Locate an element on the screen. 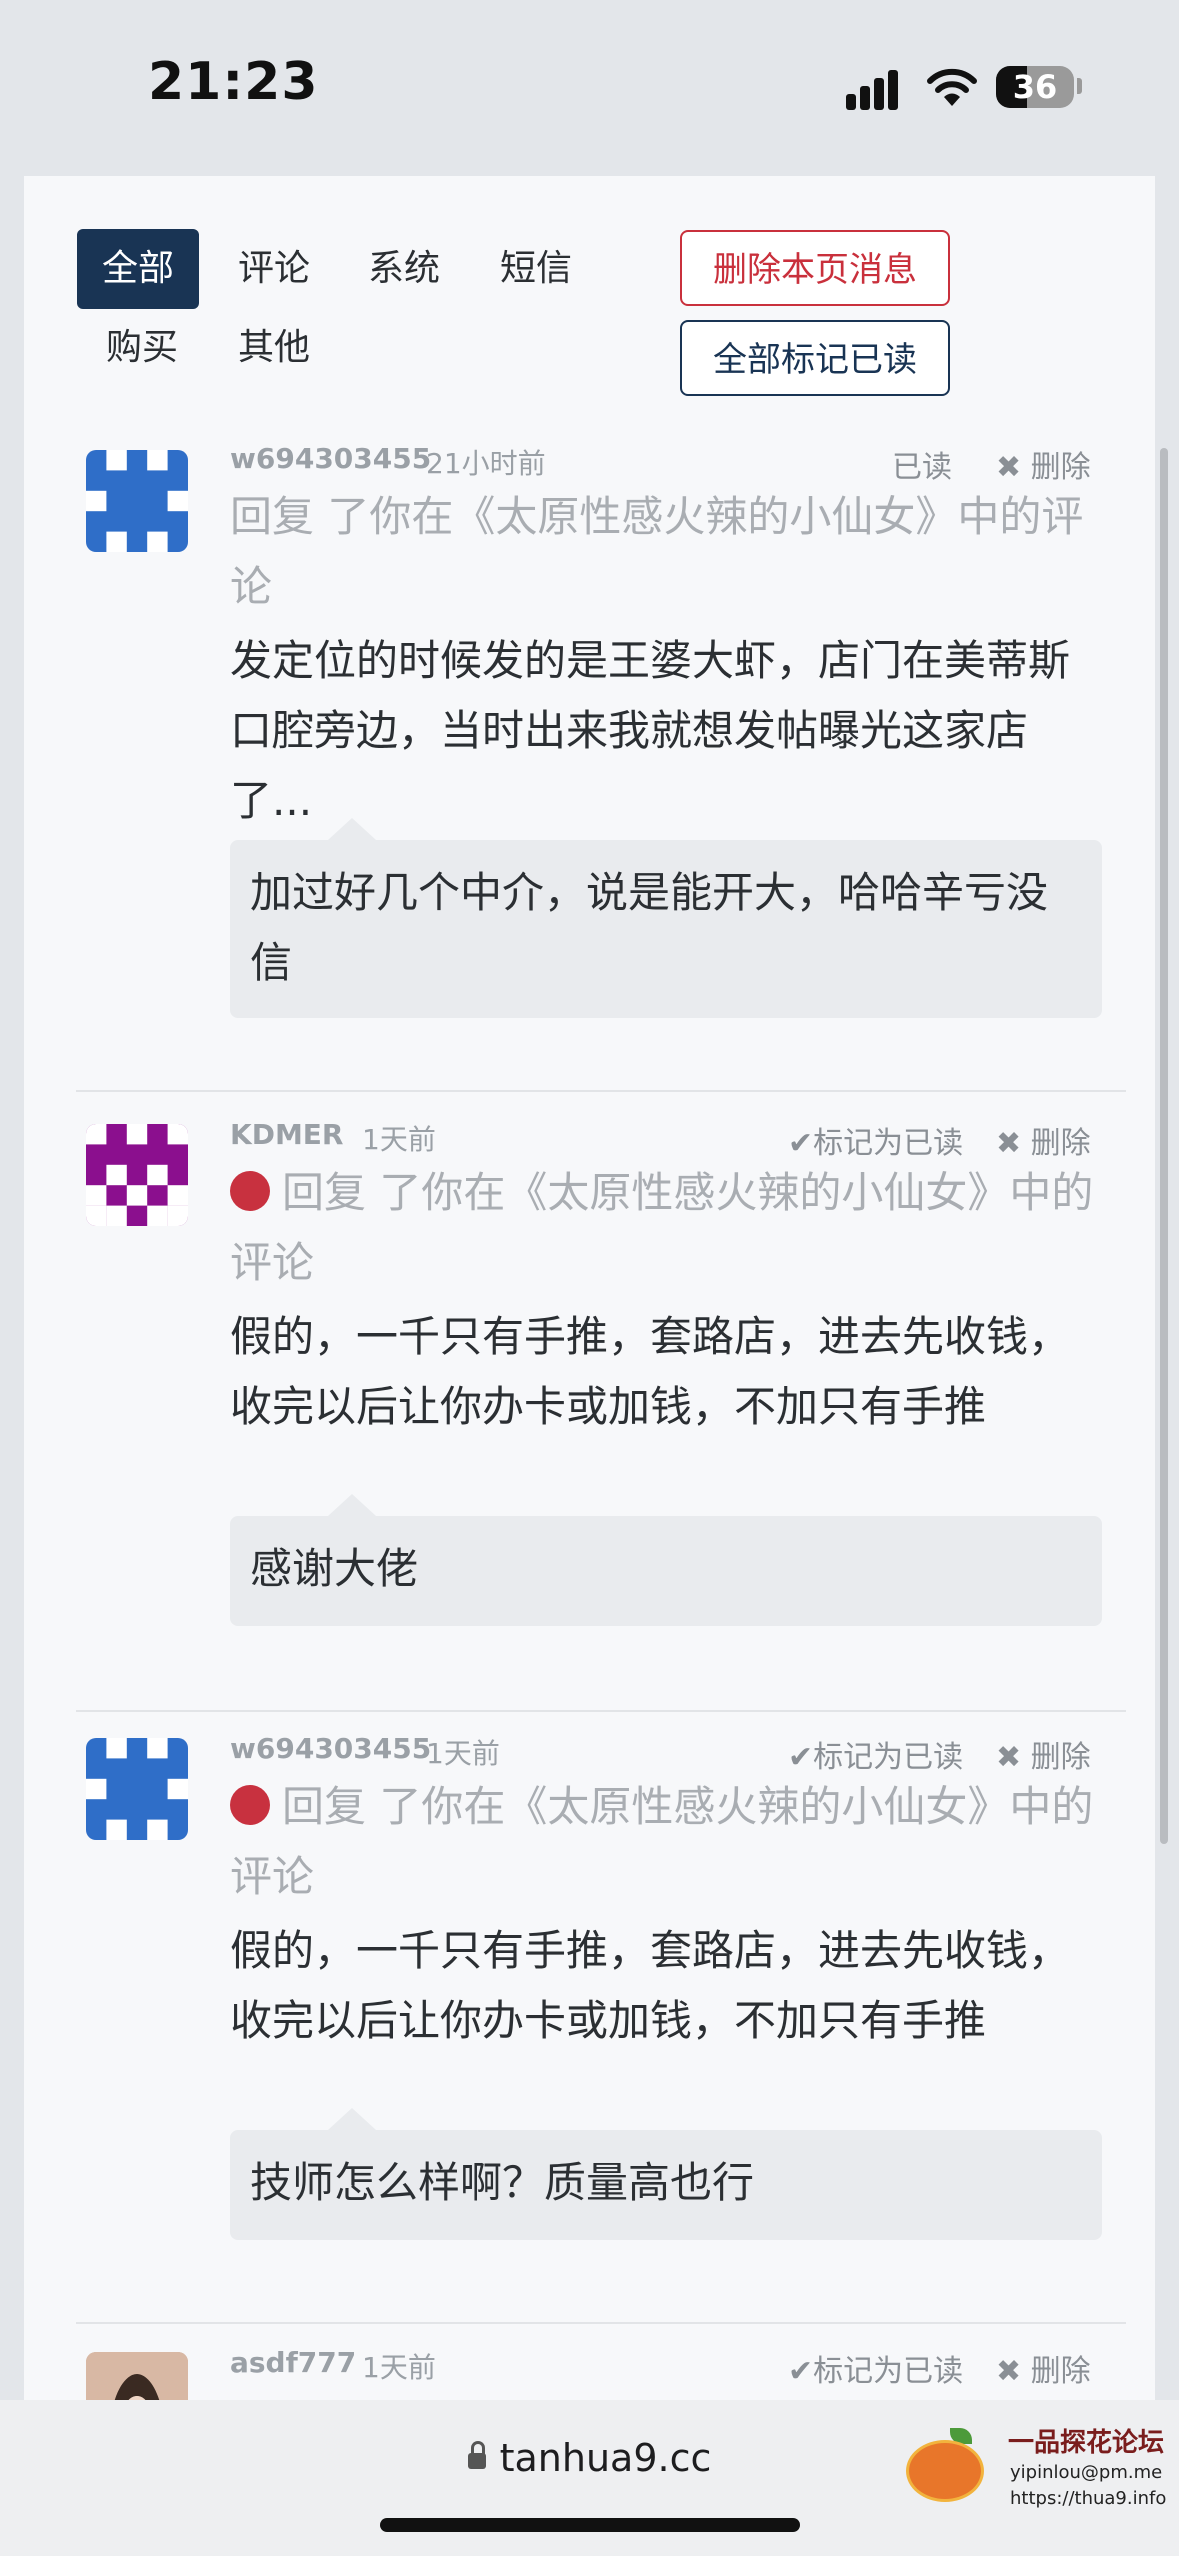 The image size is (1179, 2556). delete-page-messages-button: 删除本页消息 is located at coordinates (815, 268).